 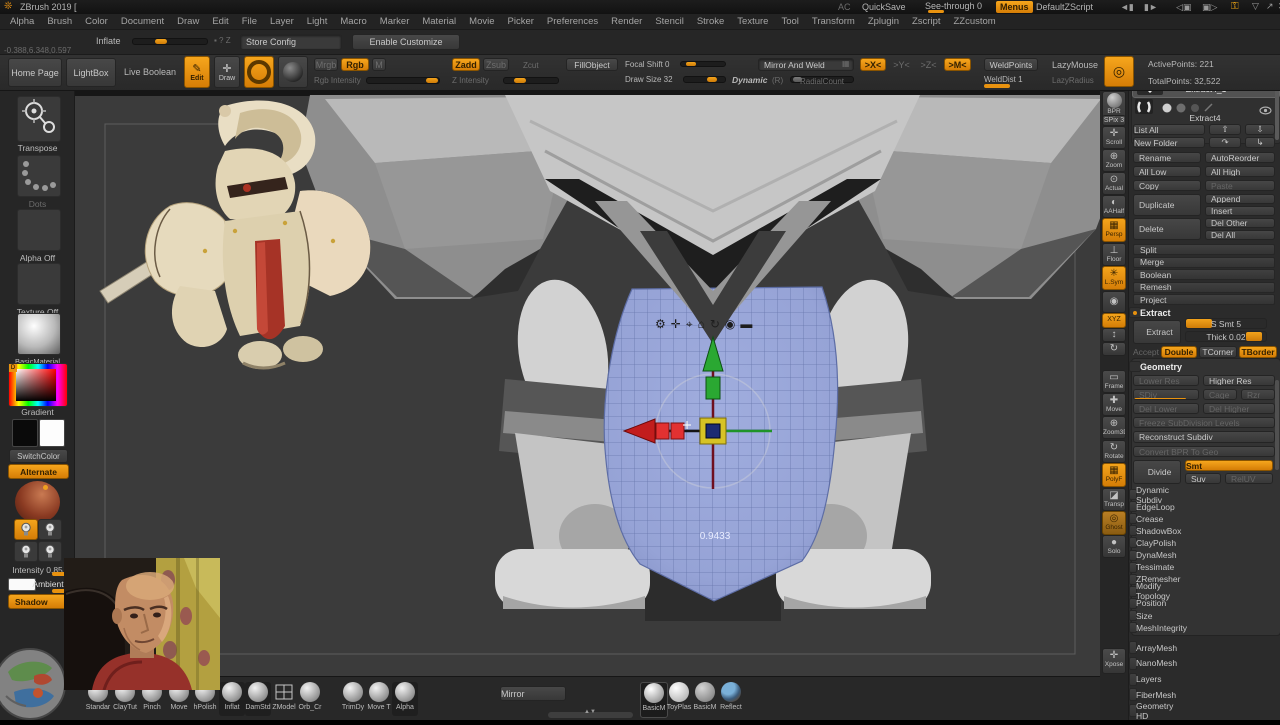 What do you see at coordinates (91, 72) in the screenshot?
I see `lightbox-button: LightBox` at bounding box center [91, 72].